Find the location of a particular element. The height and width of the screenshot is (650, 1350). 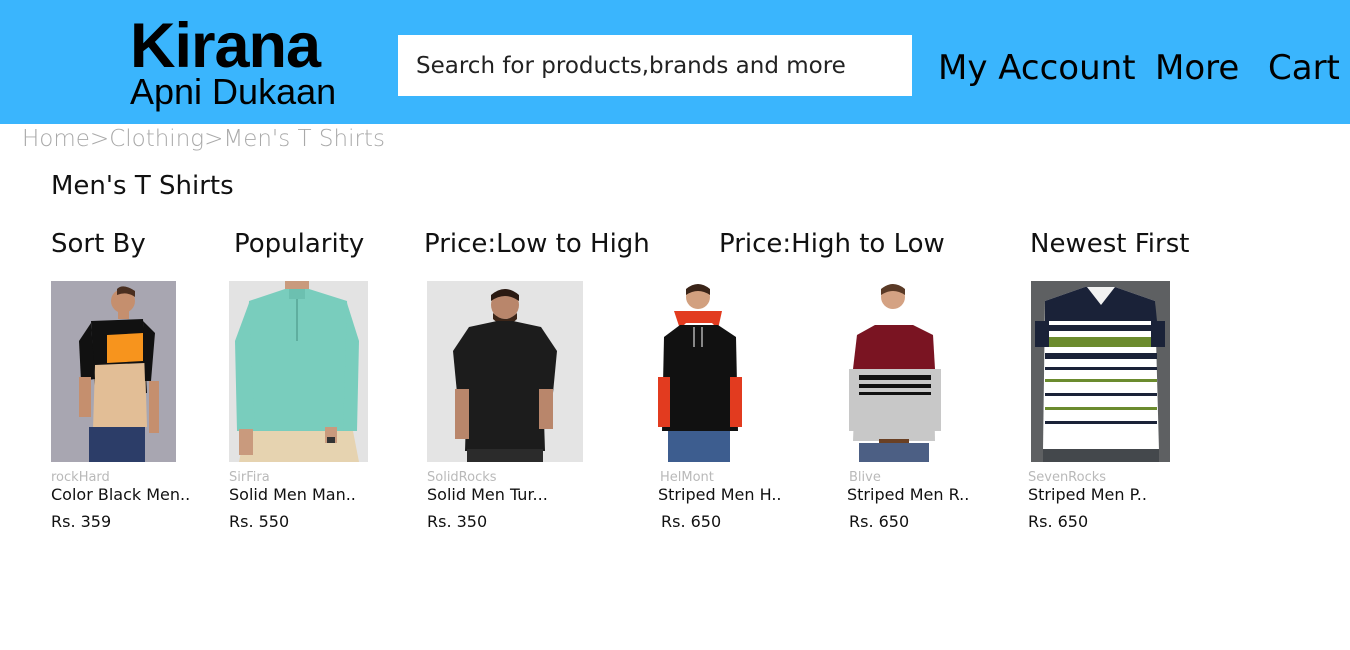

search-placeholder: Search for products,brands and more is located at coordinates (631, 65).